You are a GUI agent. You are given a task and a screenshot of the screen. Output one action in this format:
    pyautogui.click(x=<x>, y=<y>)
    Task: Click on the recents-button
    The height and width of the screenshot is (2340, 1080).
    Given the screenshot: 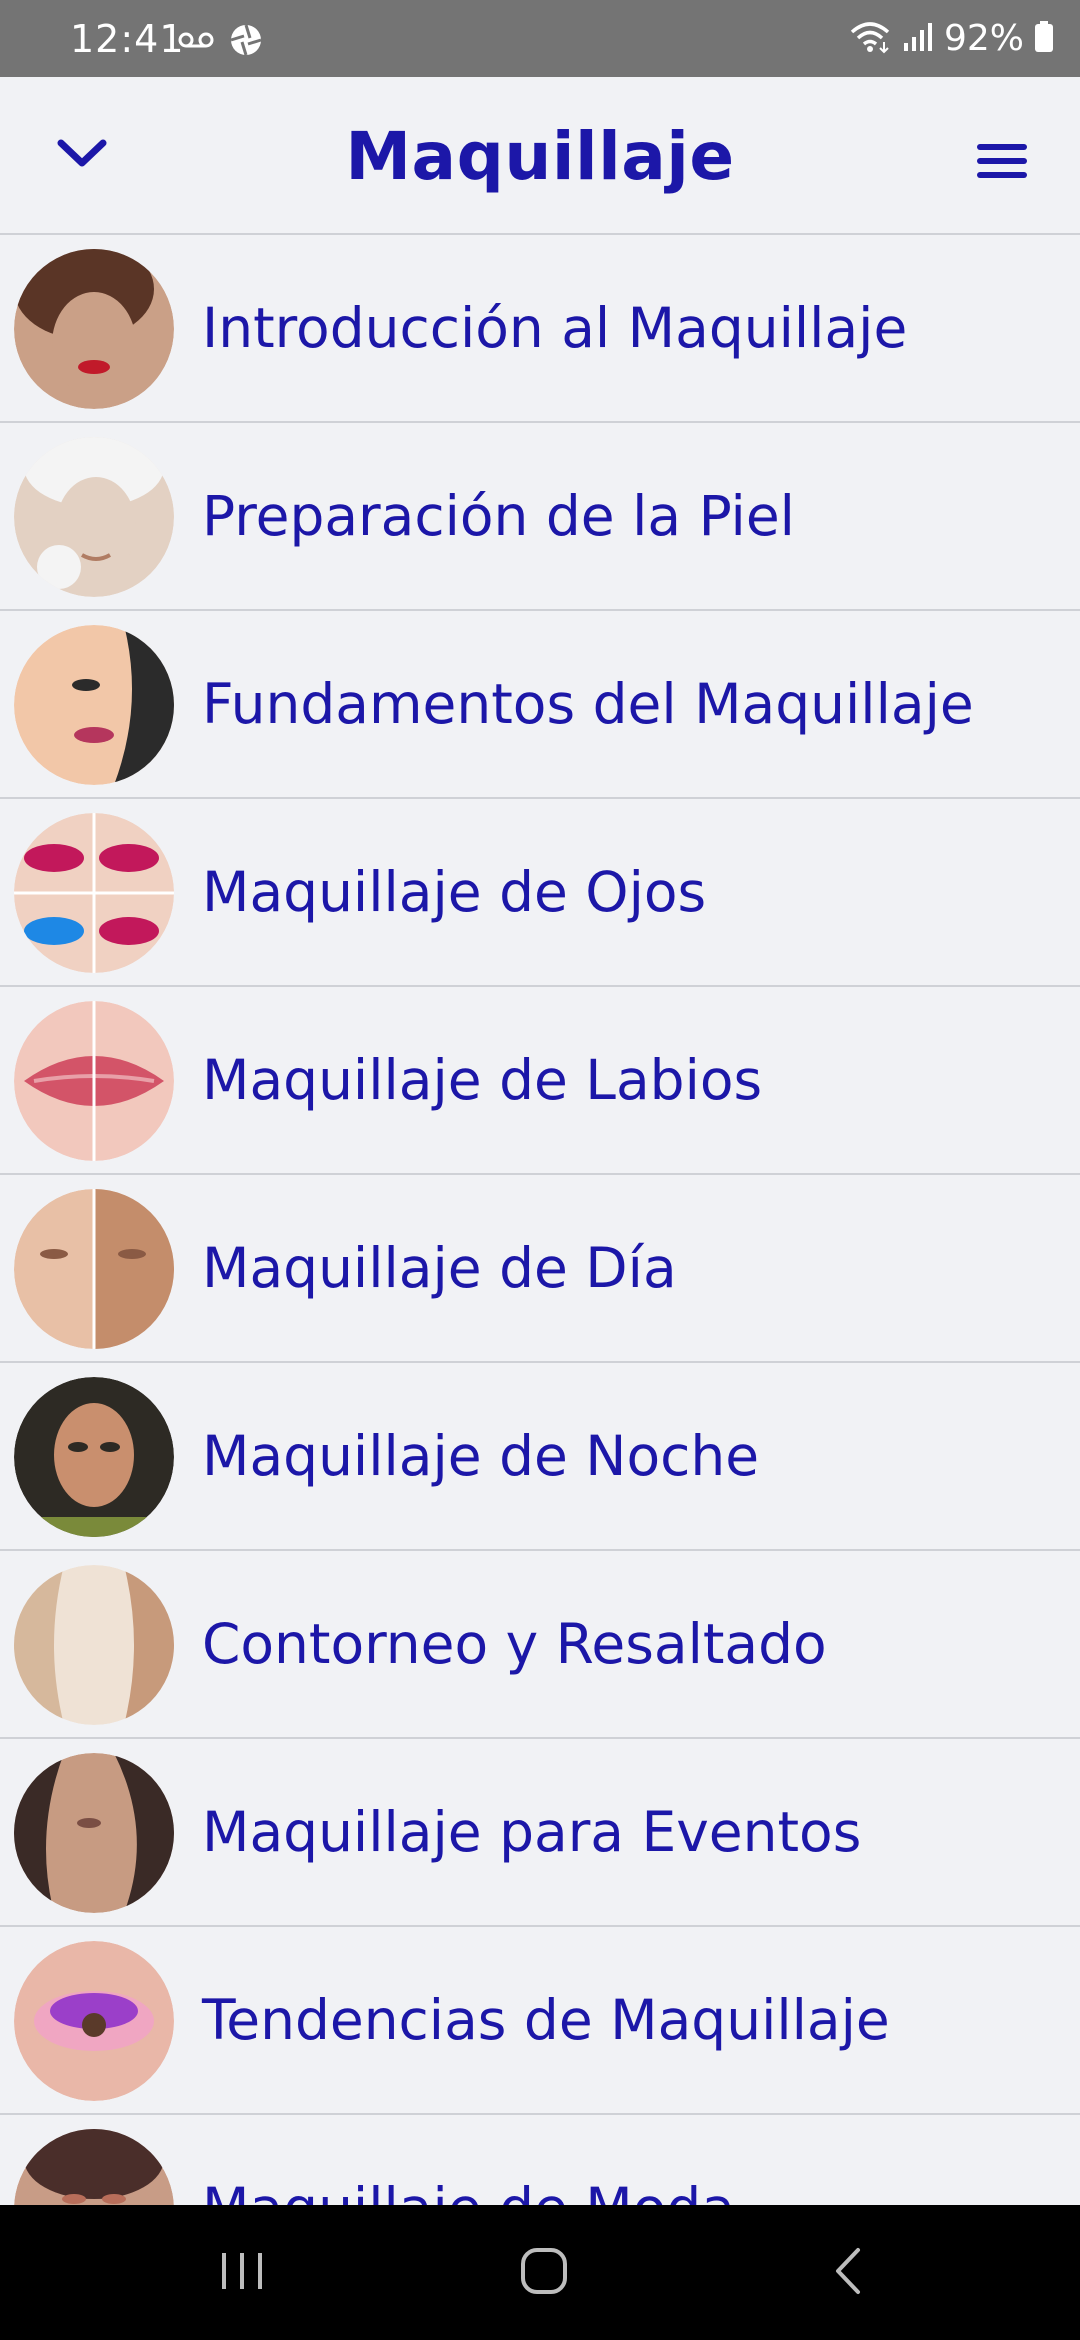 What is the action you would take?
    pyautogui.click(x=242, y=2272)
    